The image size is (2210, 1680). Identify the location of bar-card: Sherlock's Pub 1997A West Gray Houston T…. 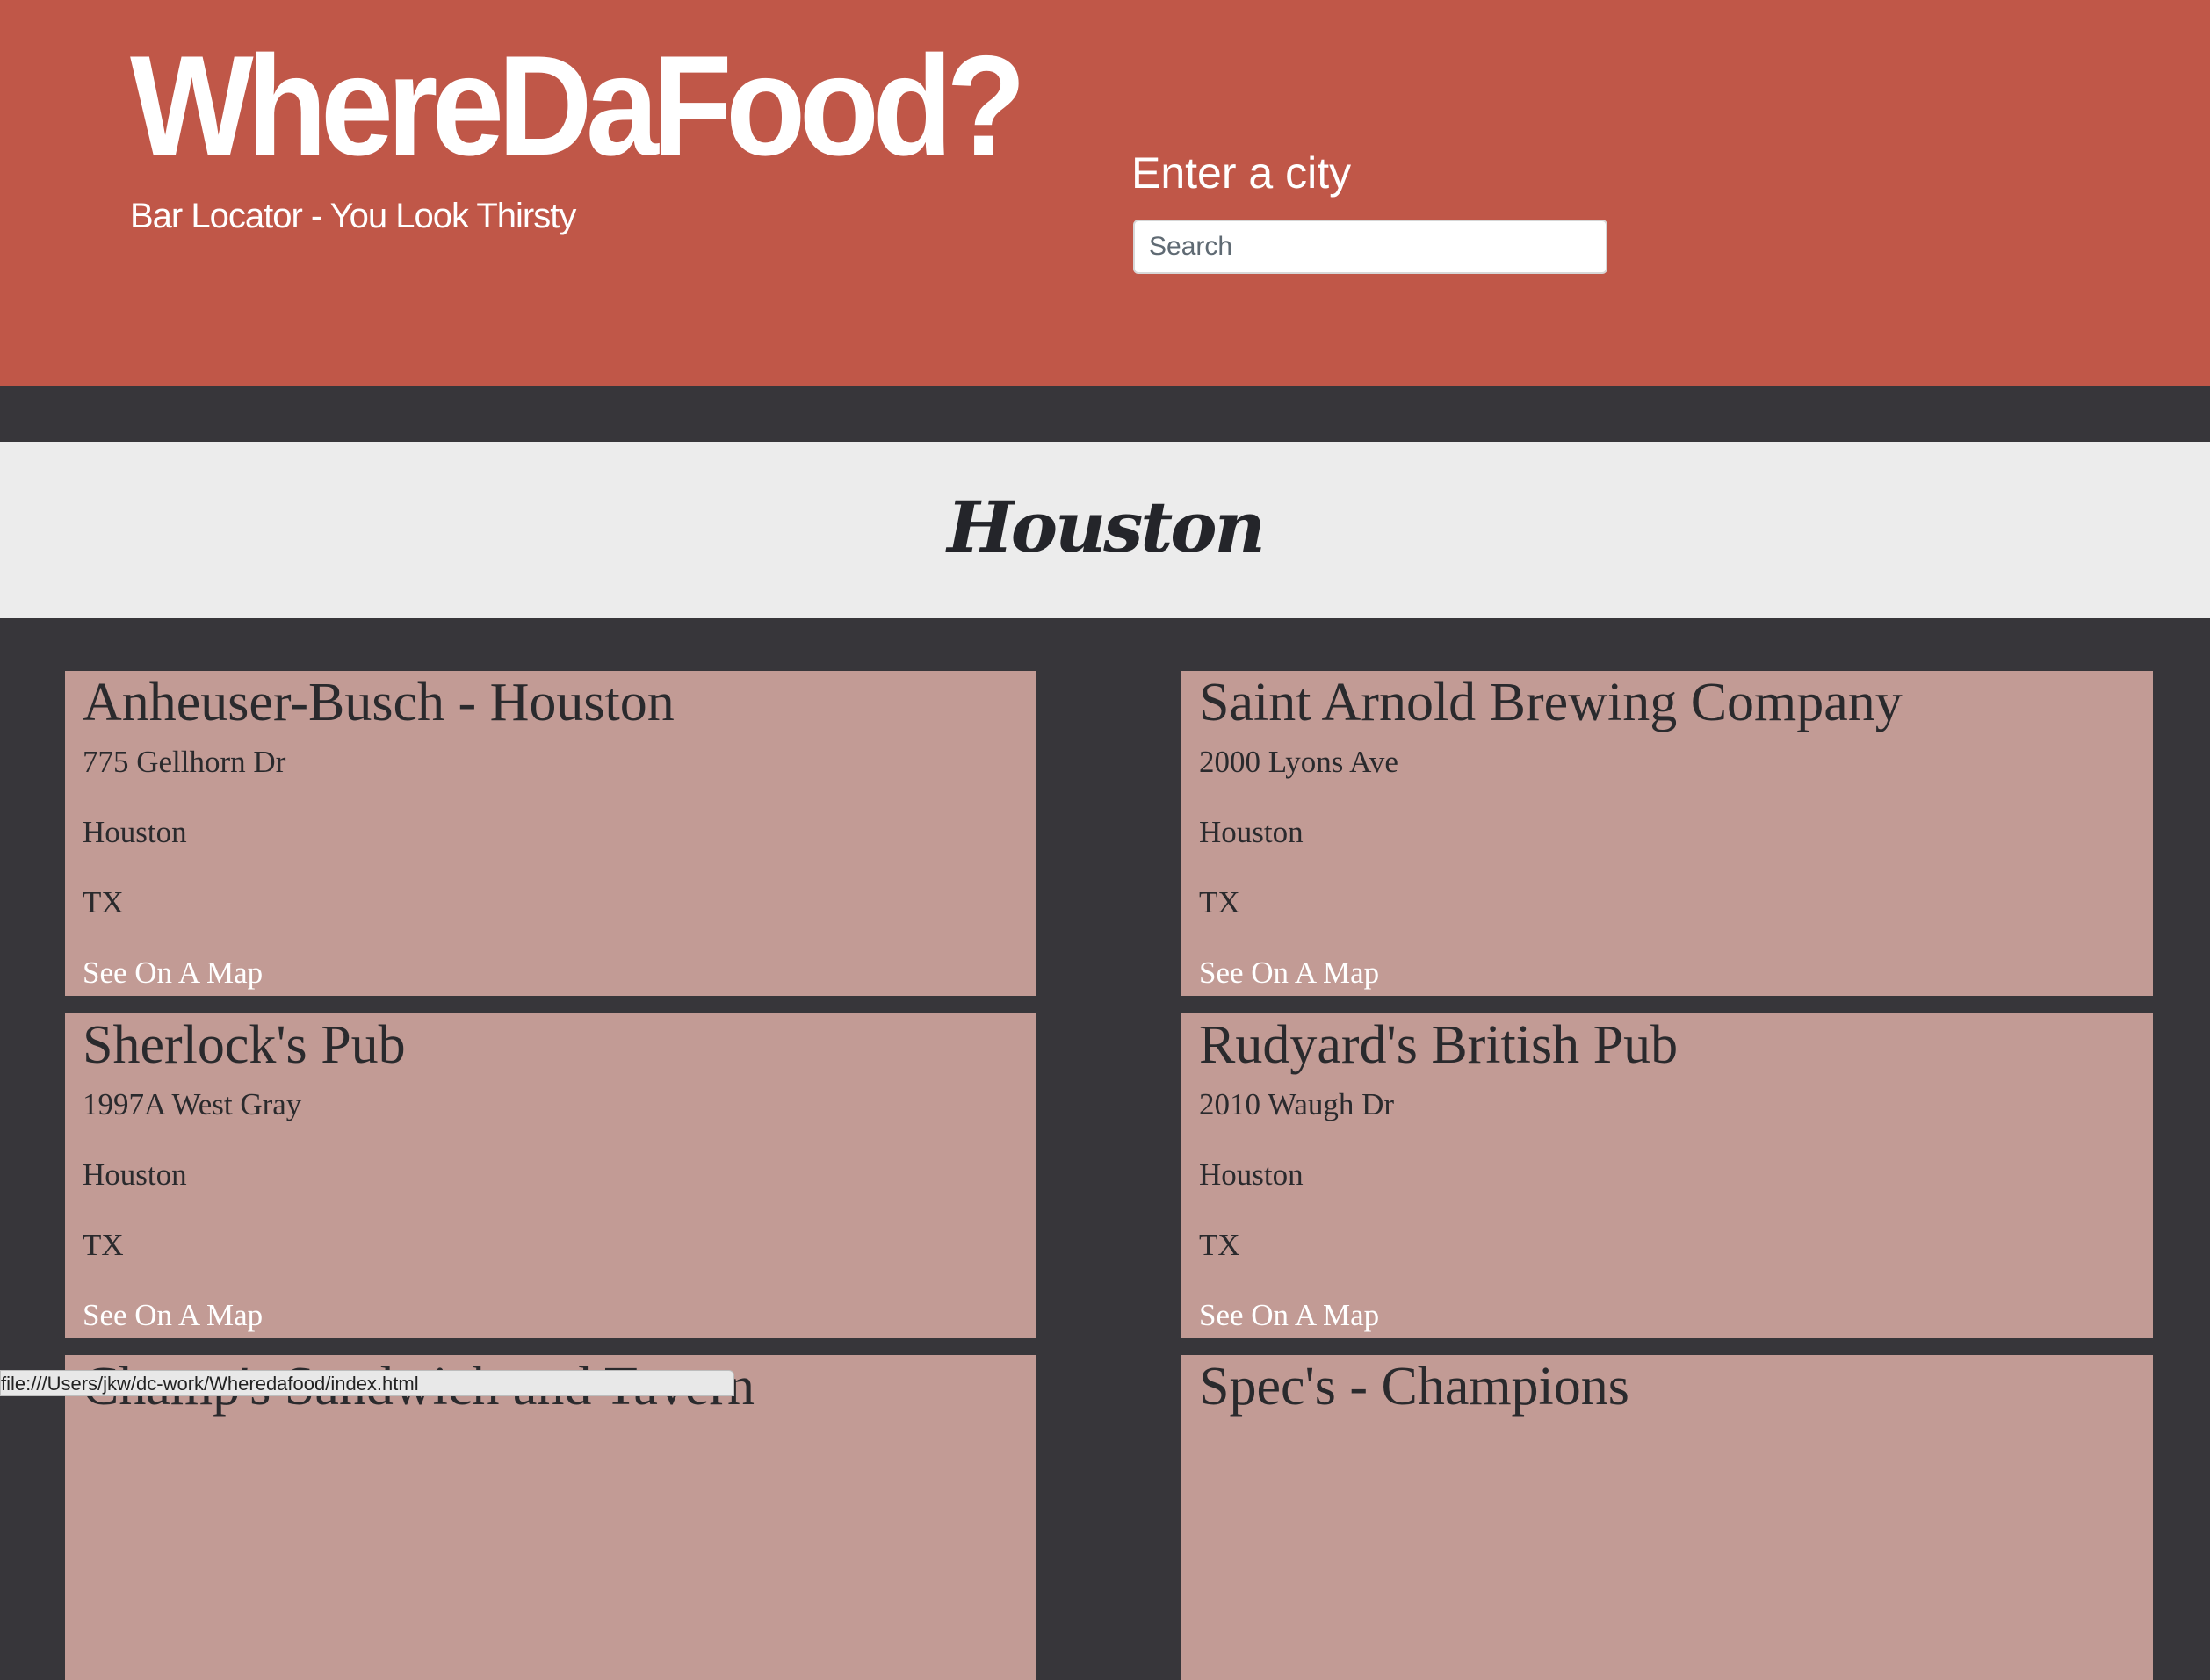
(550, 1175).